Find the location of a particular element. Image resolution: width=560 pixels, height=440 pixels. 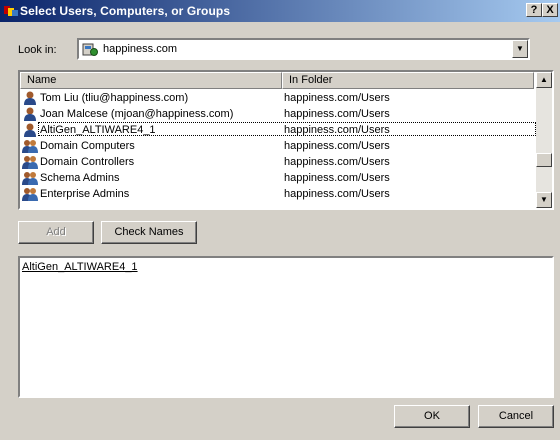

scroll-down-icon: ▼ is located at coordinates (544, 200).